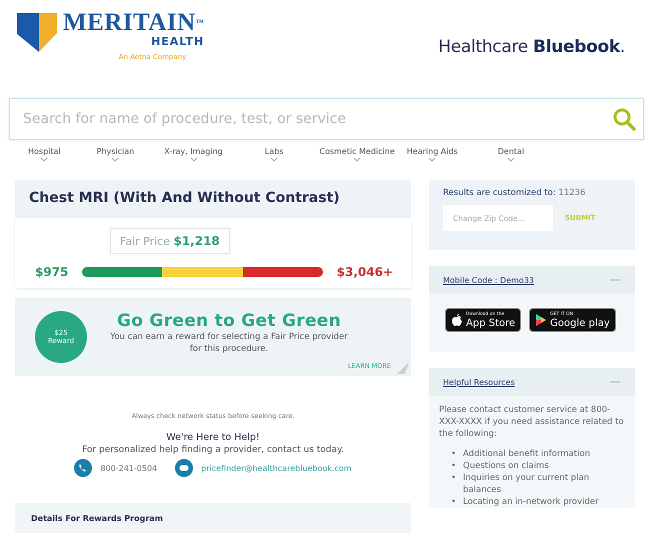  Describe the element at coordinates (274, 154) in the screenshot. I see `category-tab: Labs` at that location.